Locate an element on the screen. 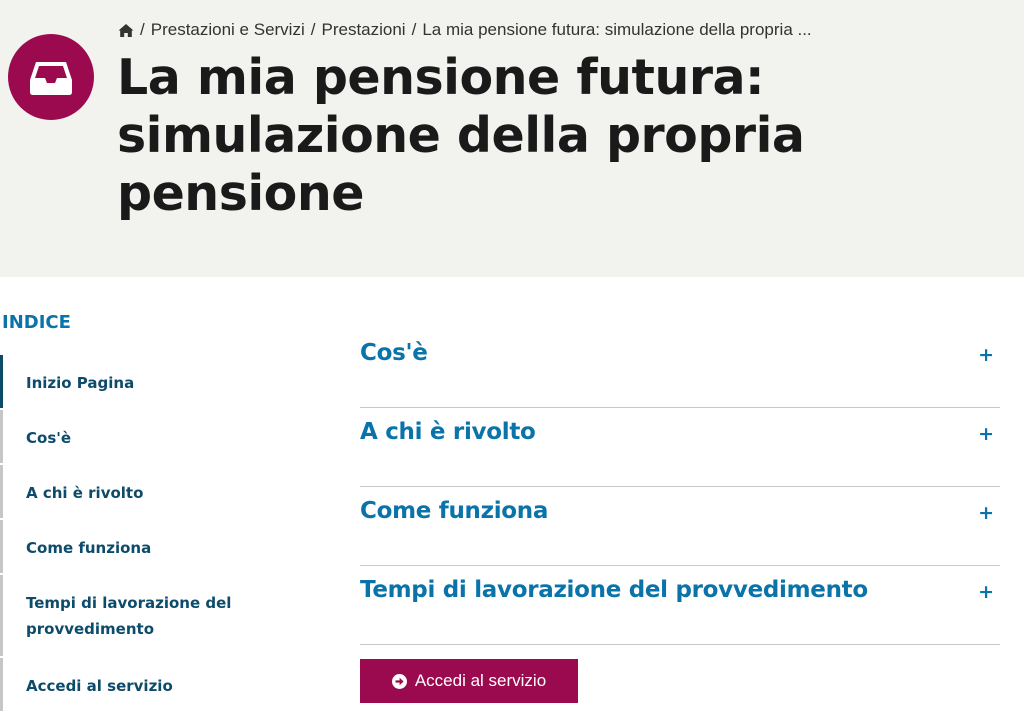  accordion-item-label: A chi è rivolto is located at coordinates (448, 432).